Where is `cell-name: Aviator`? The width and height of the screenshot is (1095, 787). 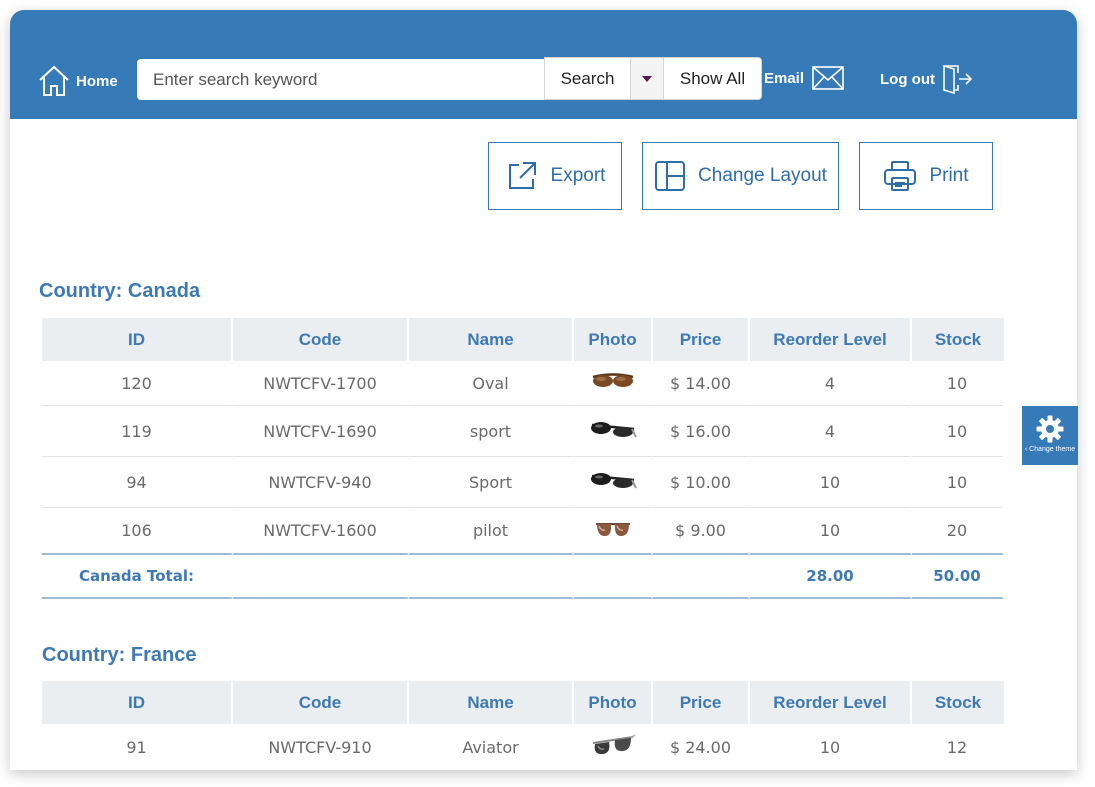
cell-name: Aviator is located at coordinates (491, 747).